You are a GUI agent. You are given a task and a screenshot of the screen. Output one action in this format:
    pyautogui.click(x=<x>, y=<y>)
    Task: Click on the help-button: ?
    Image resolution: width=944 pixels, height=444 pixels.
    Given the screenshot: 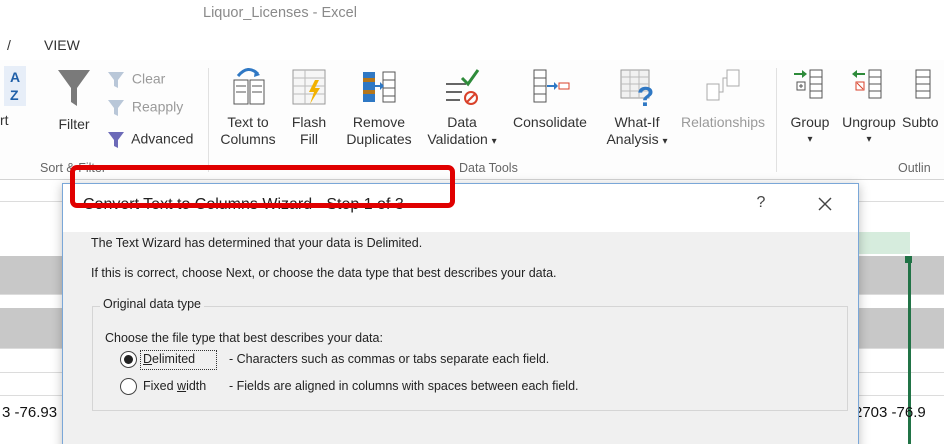 What is the action you would take?
    pyautogui.click(x=761, y=203)
    